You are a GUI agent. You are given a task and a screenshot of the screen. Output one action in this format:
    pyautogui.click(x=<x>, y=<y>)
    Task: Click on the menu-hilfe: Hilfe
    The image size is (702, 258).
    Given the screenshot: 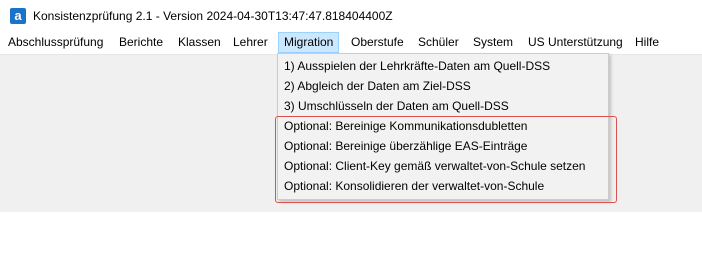 What is the action you would take?
    pyautogui.click(x=647, y=42)
    